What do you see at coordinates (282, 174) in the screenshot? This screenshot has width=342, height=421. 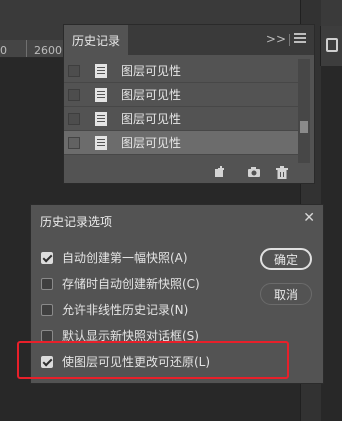 I see `trash-icon` at bounding box center [282, 174].